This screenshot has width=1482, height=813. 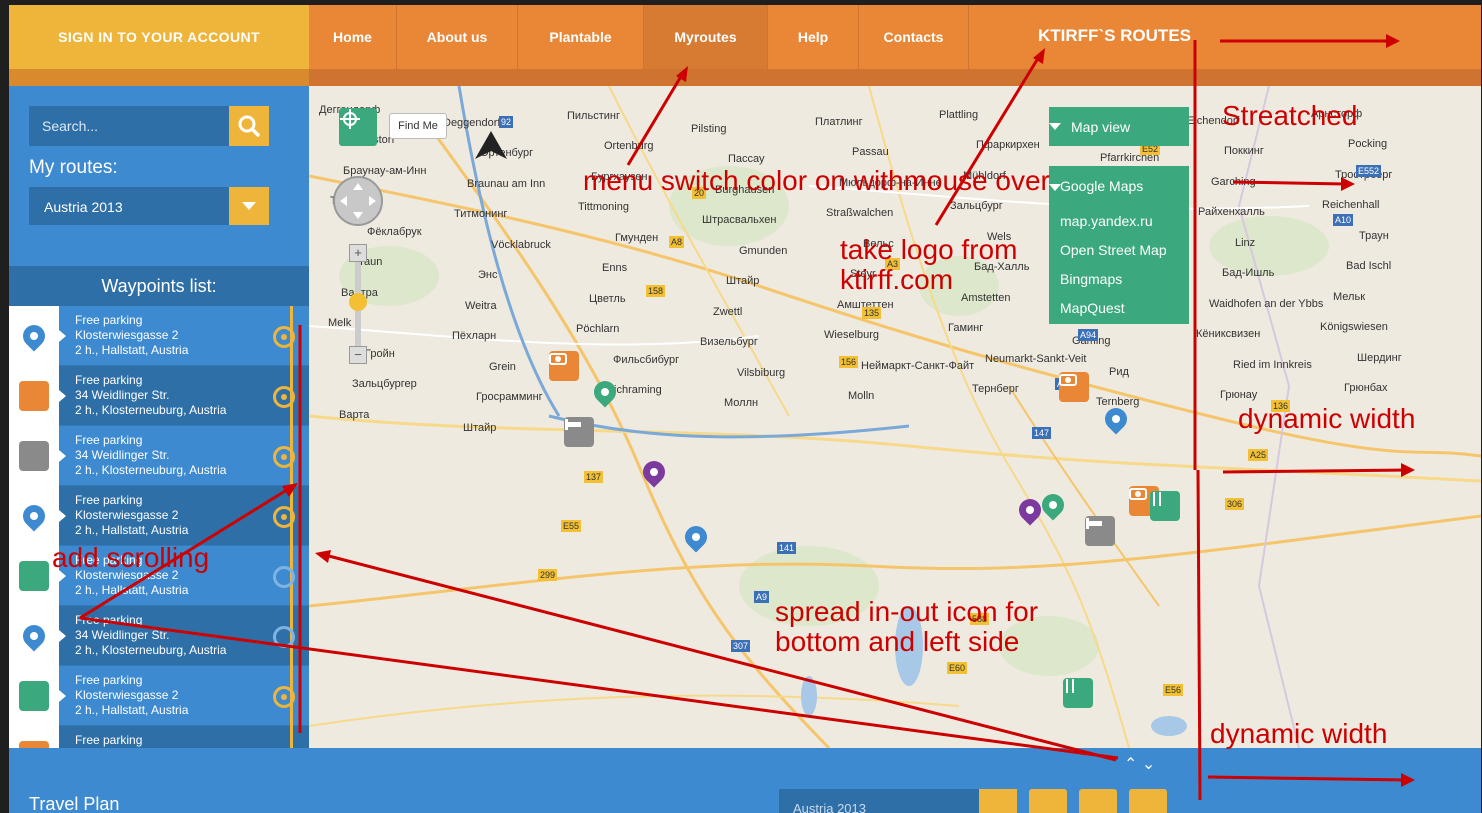 What do you see at coordinates (816, 180) in the screenshot?
I see `annotation-menu: menu switch color on withmouse over` at bounding box center [816, 180].